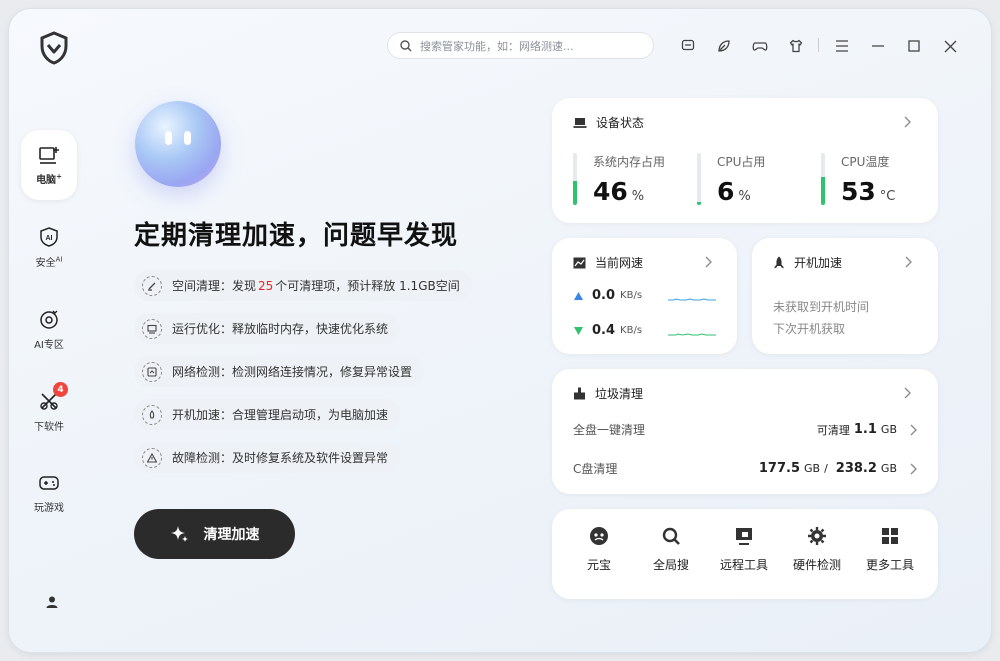 This screenshot has width=1000, height=661. Describe the element at coordinates (817, 549) in the screenshot. I see `tool-hardware-detect: 硬件检测` at that location.